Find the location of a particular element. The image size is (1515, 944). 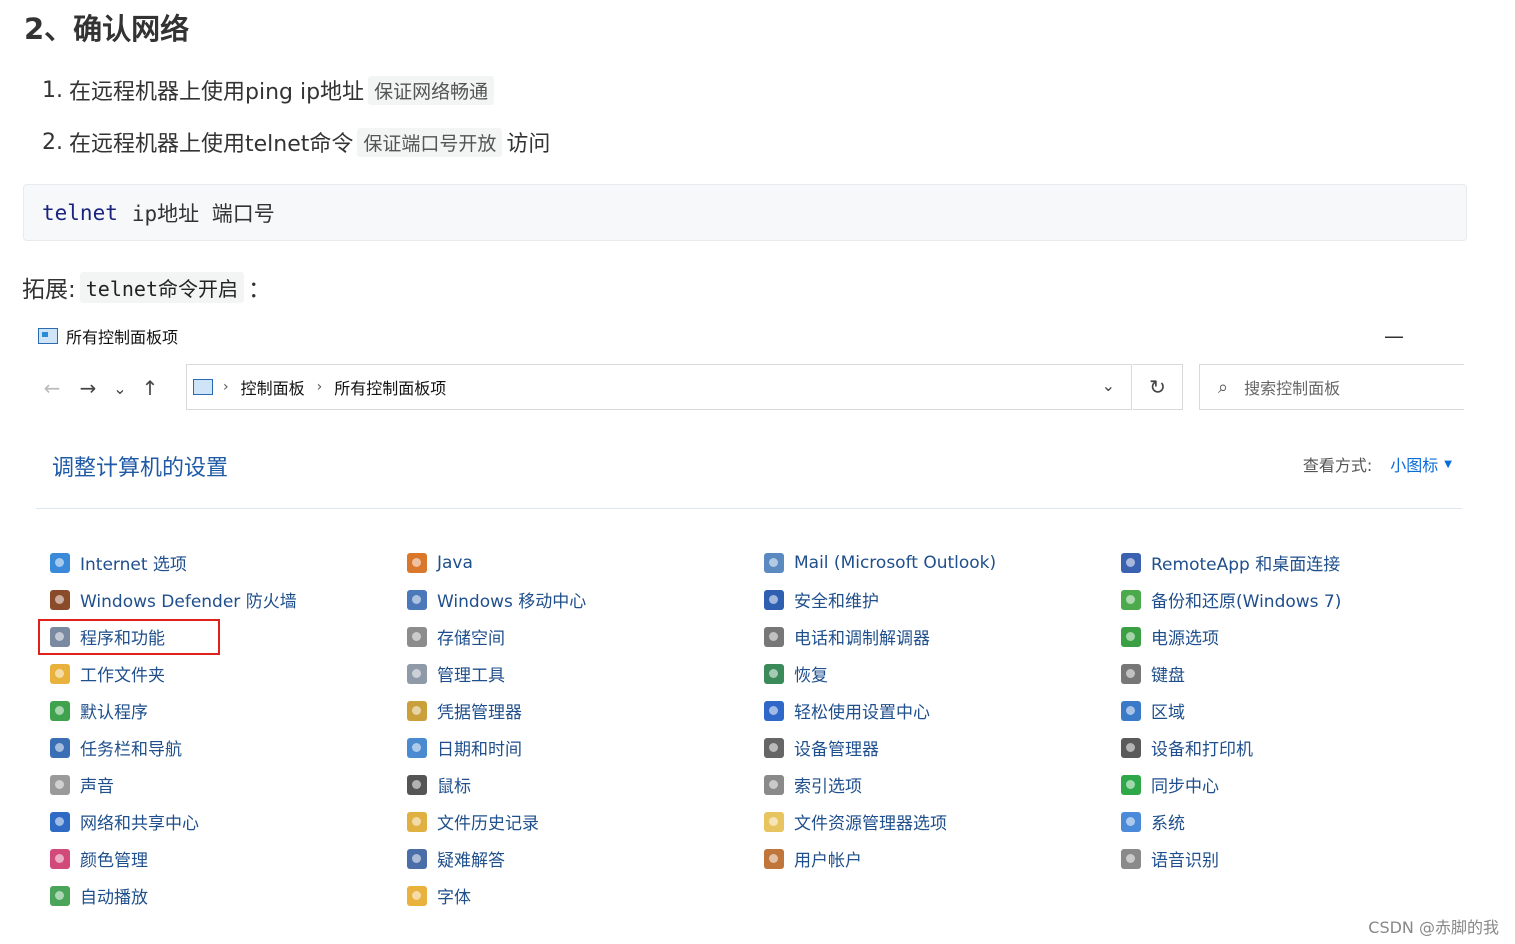

up-arrow-icon: ↑ is located at coordinates (150, 388).